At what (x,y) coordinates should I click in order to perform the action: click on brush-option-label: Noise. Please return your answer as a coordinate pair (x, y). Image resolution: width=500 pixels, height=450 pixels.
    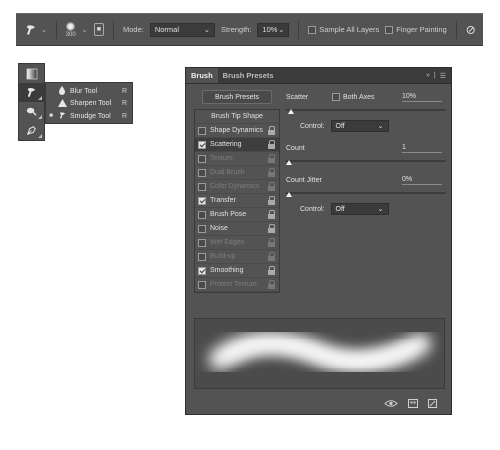
    Looking at the image, I should click on (219, 228).